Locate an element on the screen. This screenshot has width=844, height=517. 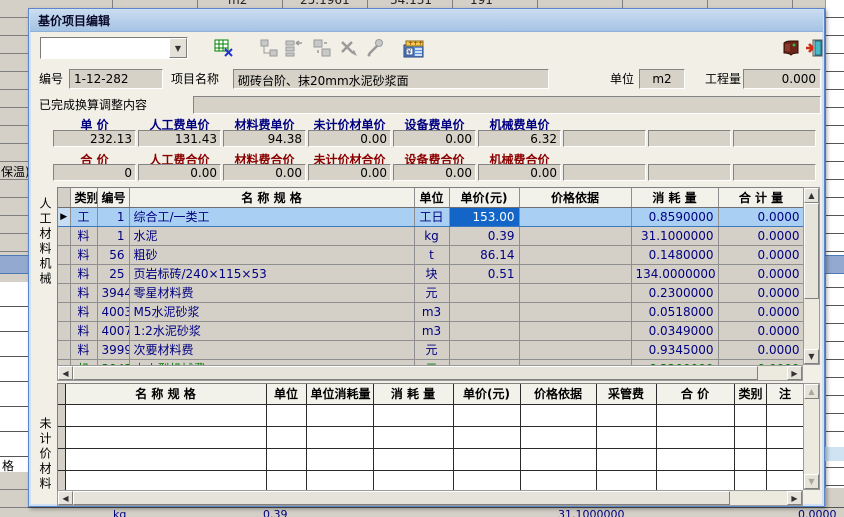
sub-table-hscrollbar: ◀ ▶ is located at coordinates (430, 498).